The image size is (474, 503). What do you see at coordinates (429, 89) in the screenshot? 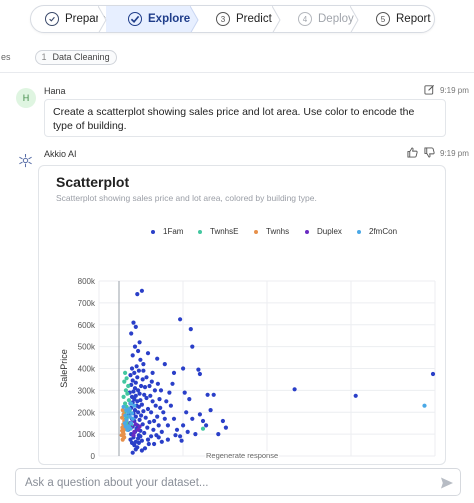
I see `edit-icon` at bounding box center [429, 89].